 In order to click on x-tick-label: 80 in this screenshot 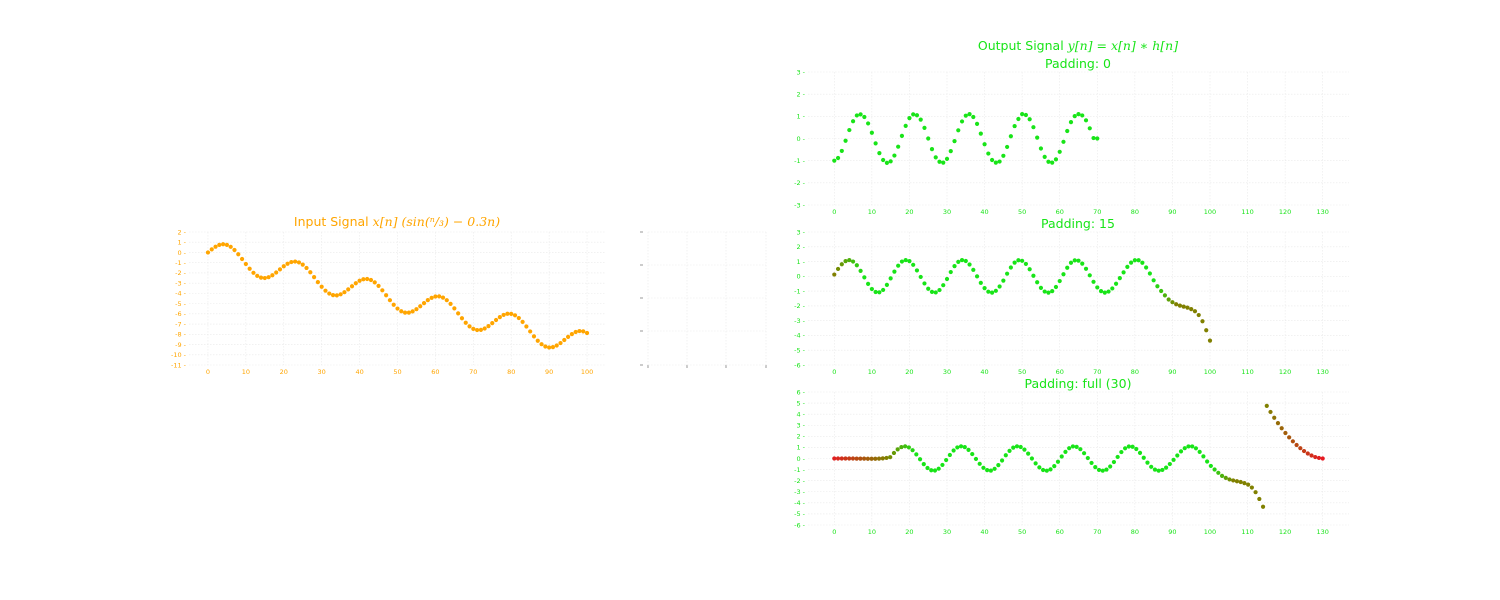, I will do `click(1135, 212)`.